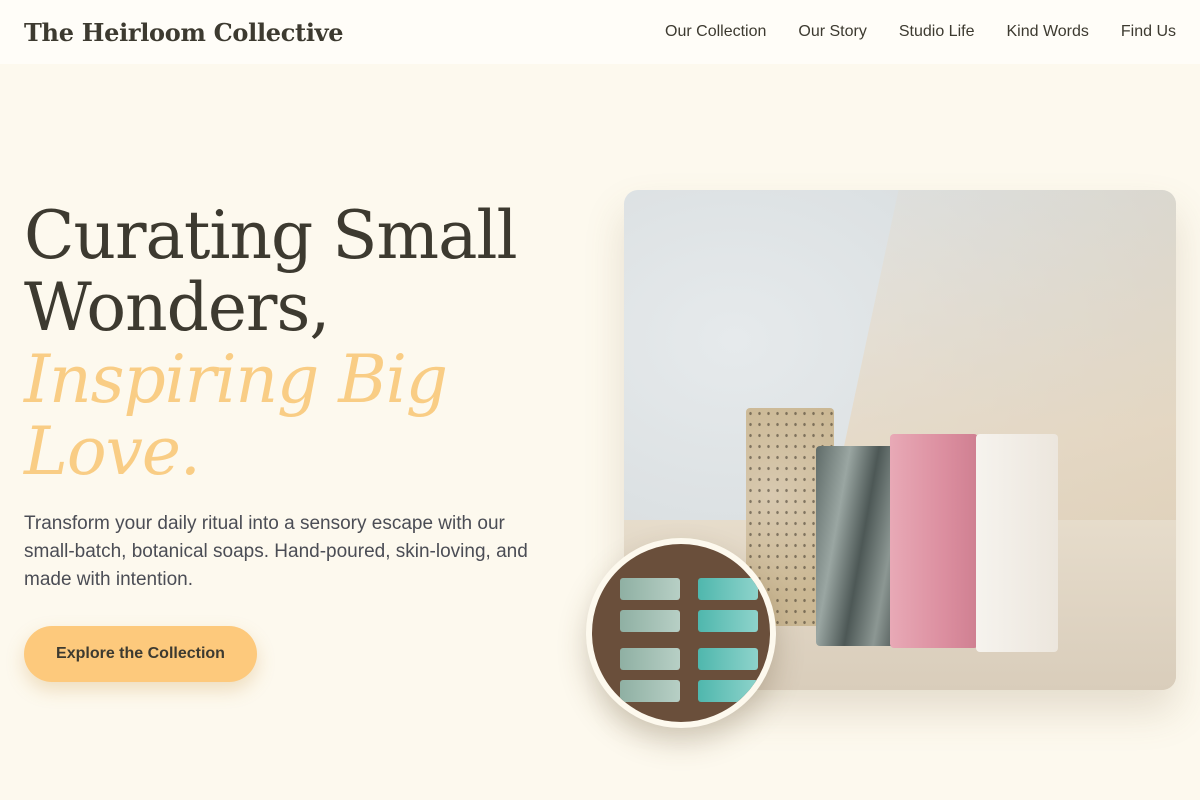  I want to click on soap-bar-charcoal, so click(856, 546).